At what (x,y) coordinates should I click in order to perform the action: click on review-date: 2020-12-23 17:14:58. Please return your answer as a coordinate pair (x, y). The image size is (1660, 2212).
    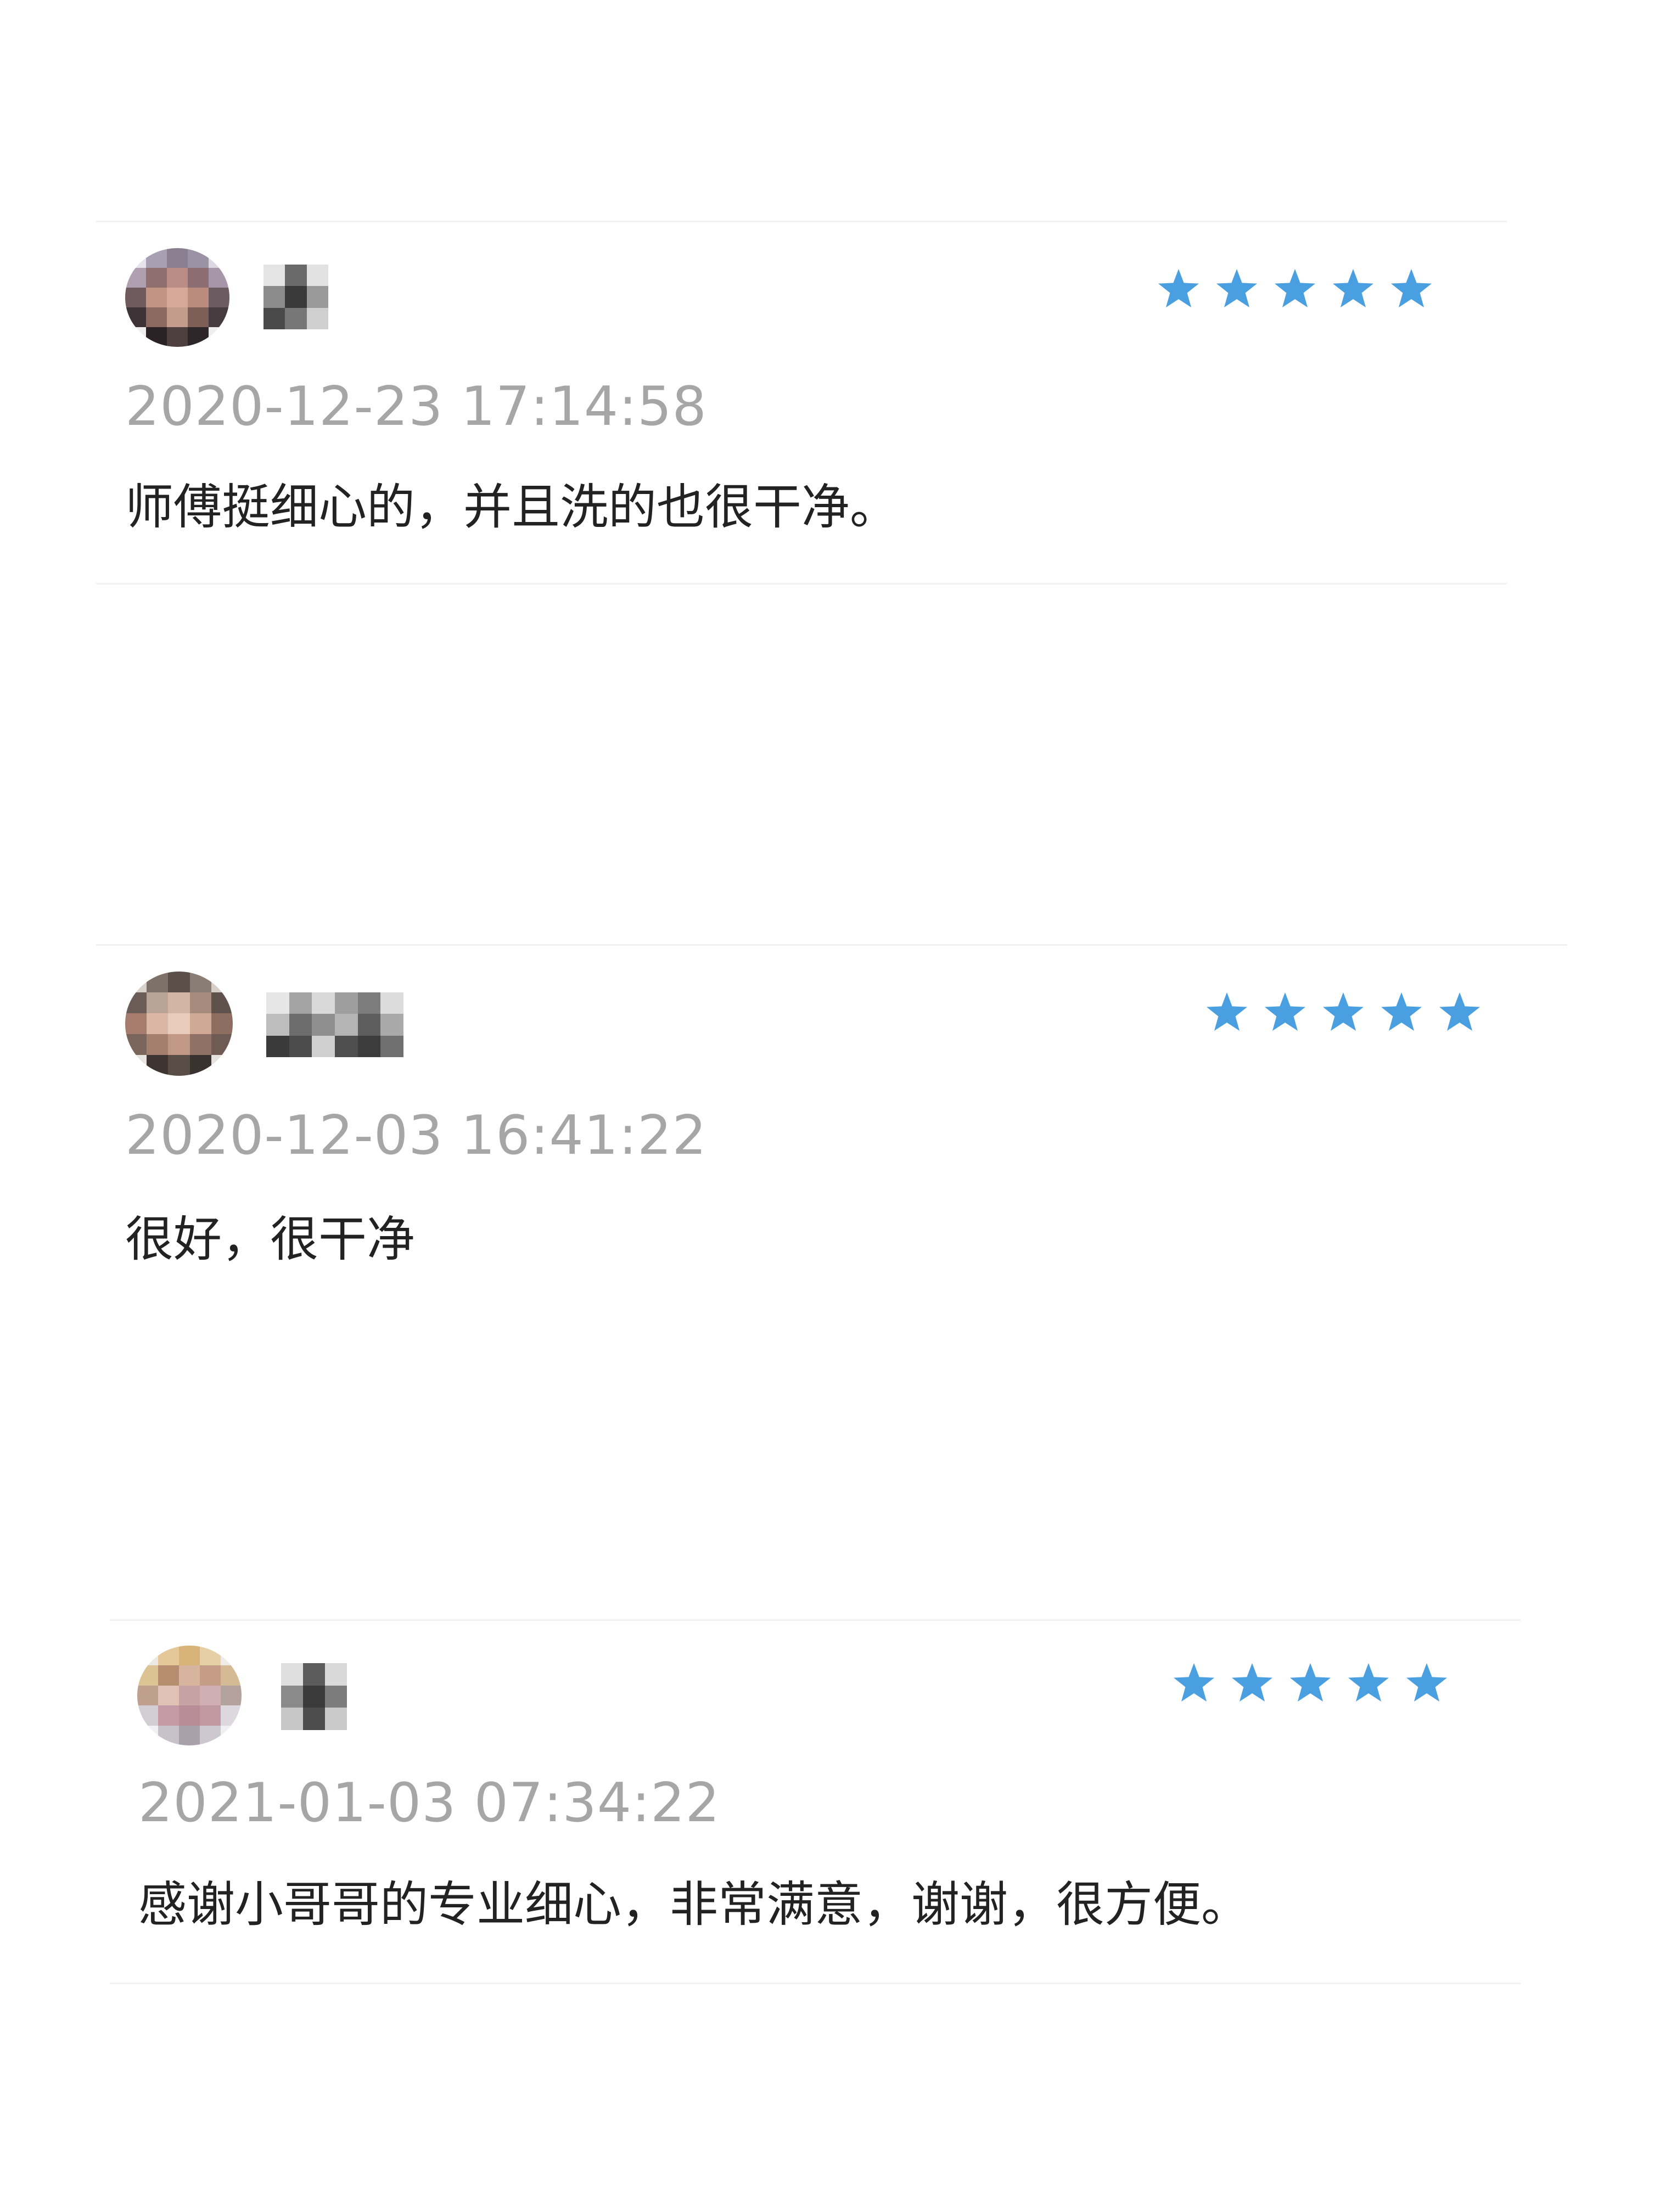
    Looking at the image, I should click on (416, 406).